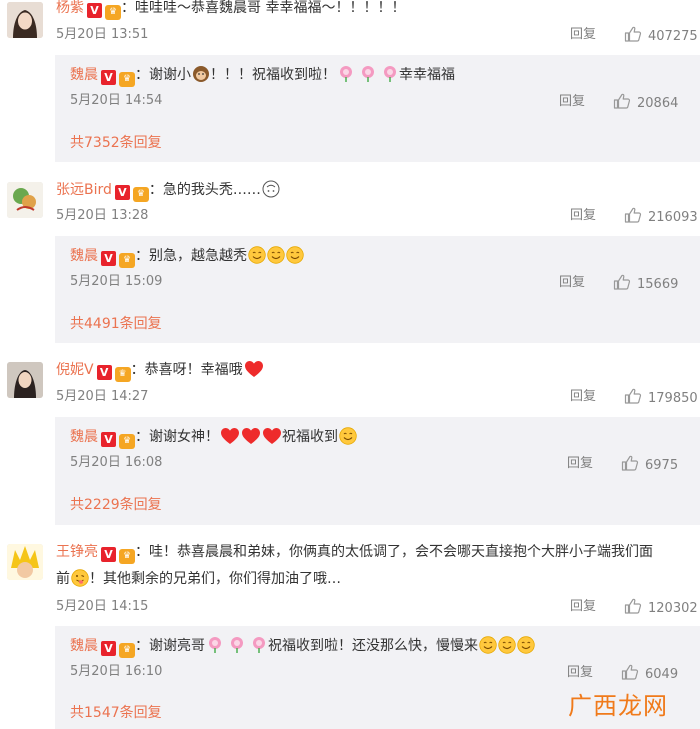  I want to click on more-replies-link: 共1547条回复, so click(116, 713).